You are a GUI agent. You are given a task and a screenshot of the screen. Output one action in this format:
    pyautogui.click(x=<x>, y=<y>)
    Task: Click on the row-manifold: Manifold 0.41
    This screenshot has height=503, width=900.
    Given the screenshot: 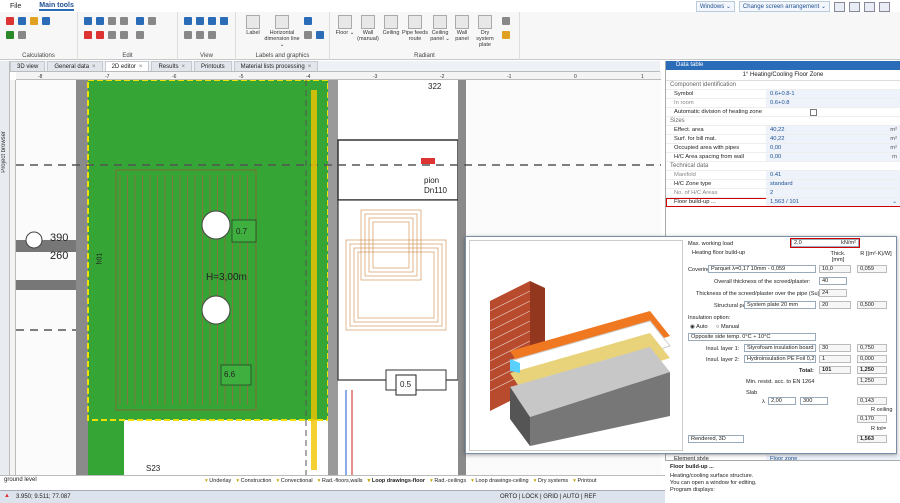 What is the action you would take?
    pyautogui.click(x=783, y=175)
    